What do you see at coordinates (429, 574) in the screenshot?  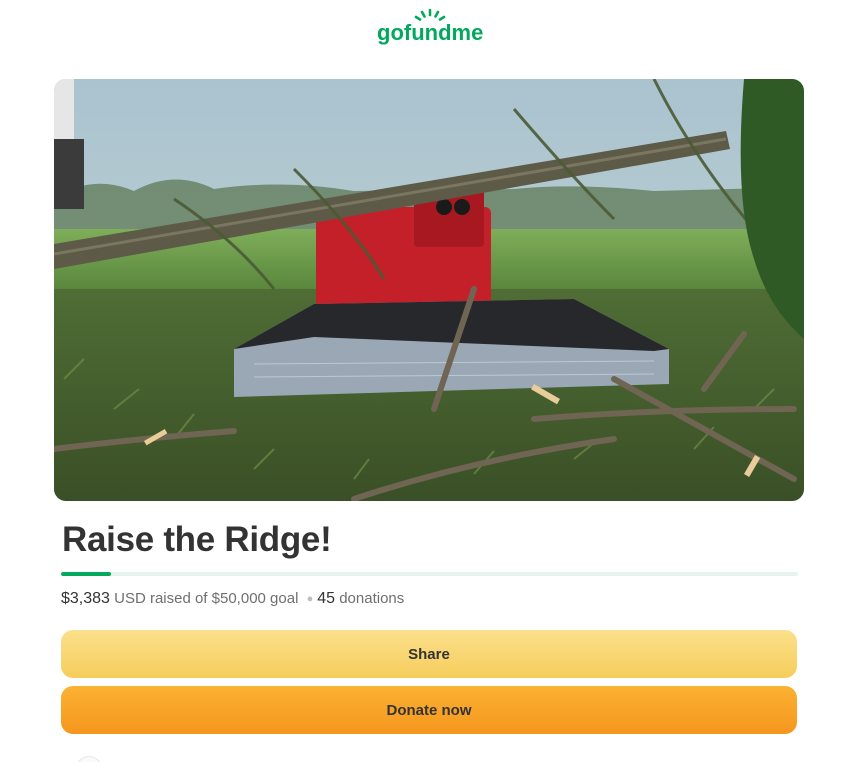 I see `progress-bar` at bounding box center [429, 574].